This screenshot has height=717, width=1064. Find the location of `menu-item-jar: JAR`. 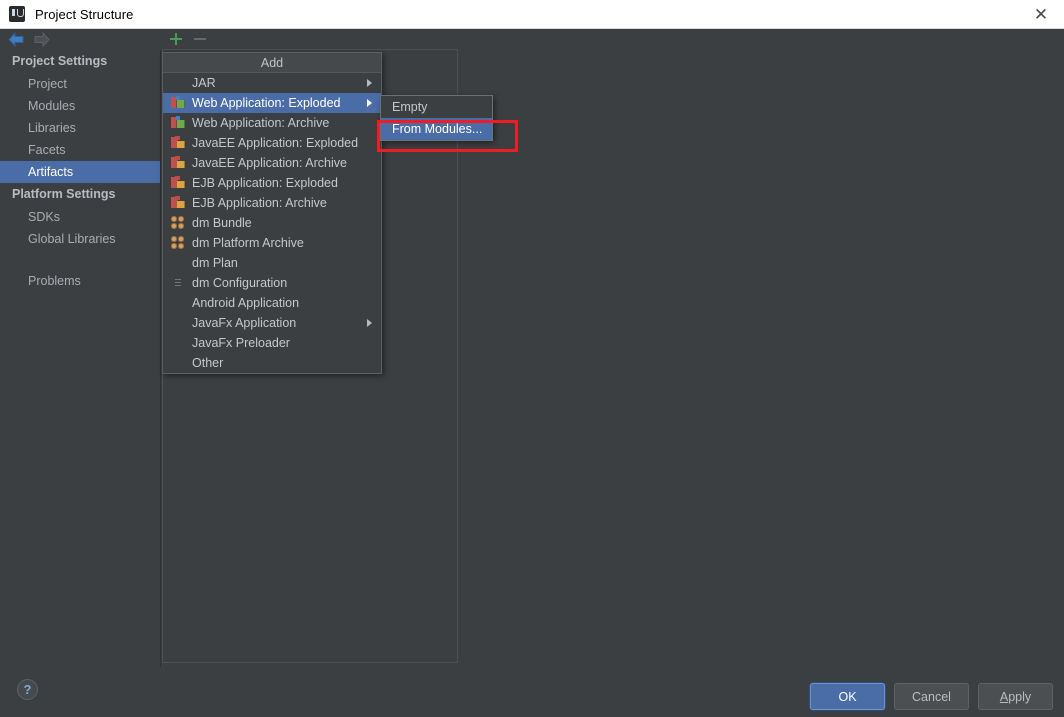

menu-item-jar: JAR is located at coordinates (272, 83).